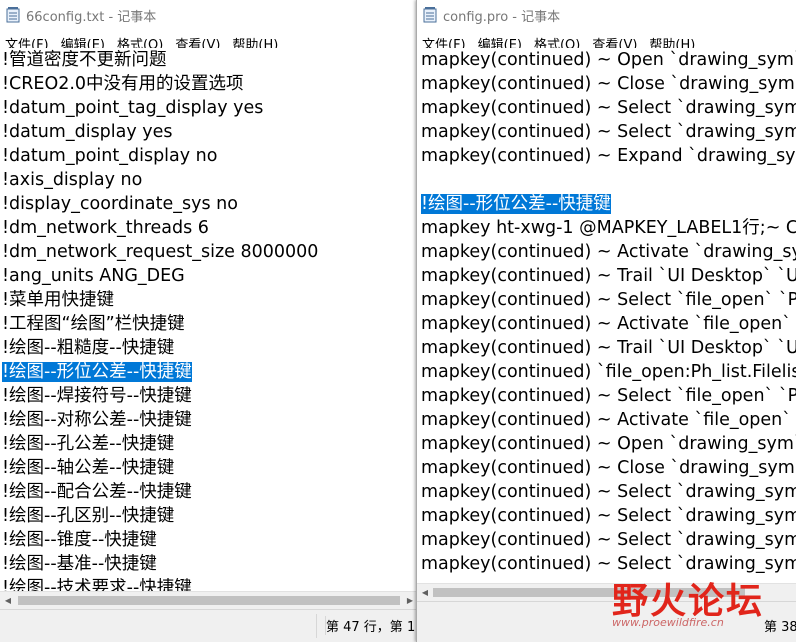  I want to click on text-line: !CREO2.0中没有用的设置选项, so click(209, 84).